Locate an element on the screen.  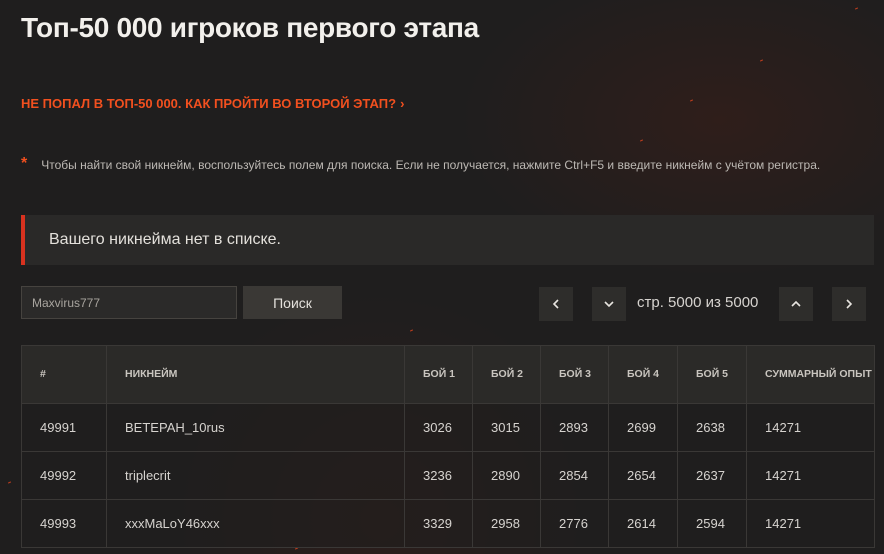
chevron-down-icon is located at coordinates (609, 304).